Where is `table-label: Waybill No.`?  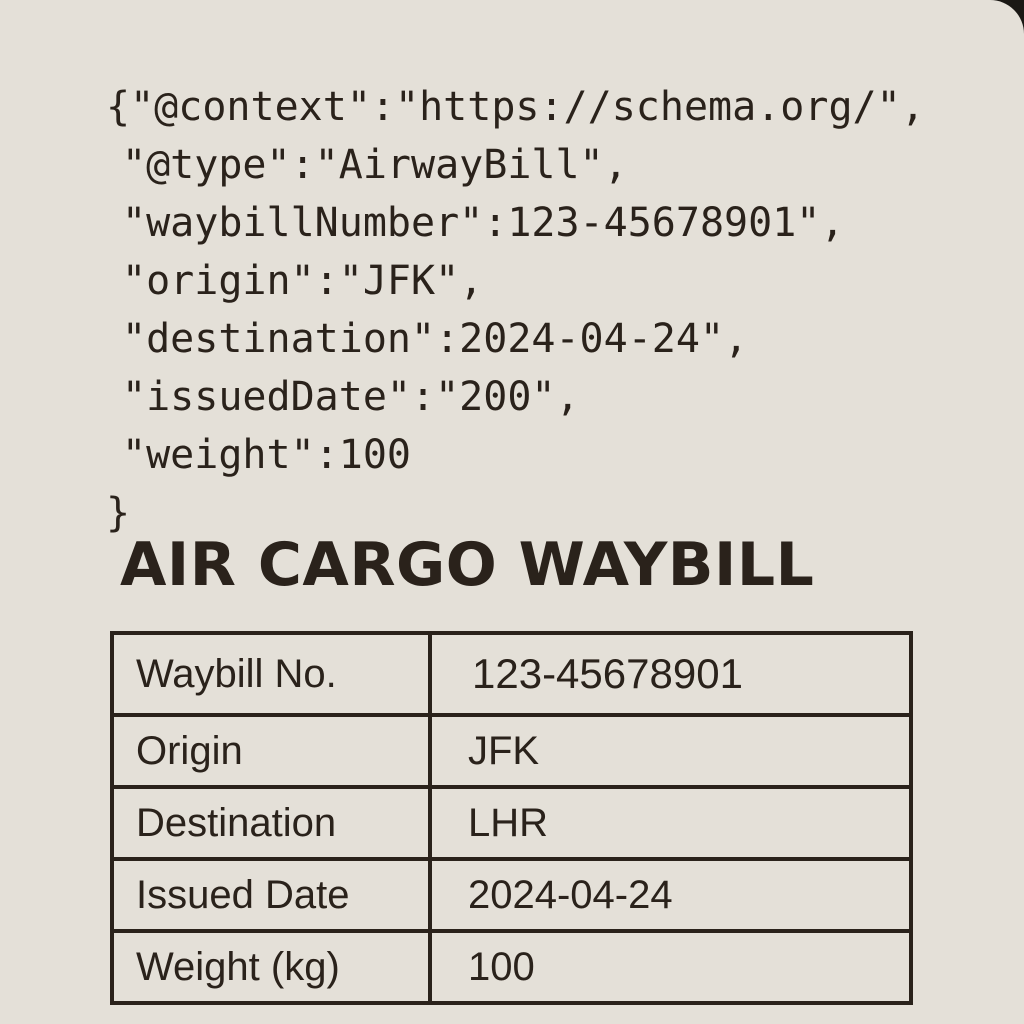 table-label: Waybill No. is located at coordinates (271, 674).